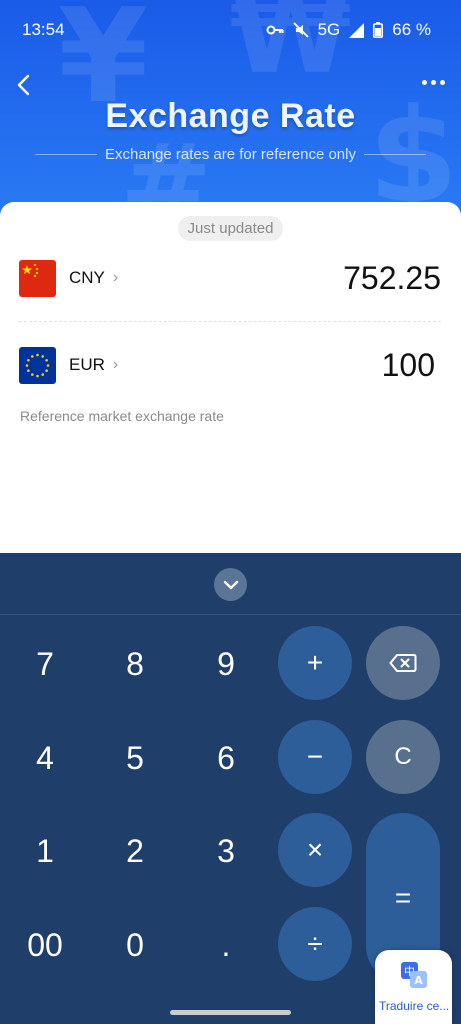 Image resolution: width=461 pixels, height=1024 pixels. What do you see at coordinates (230, 322) in the screenshot?
I see `row-divider` at bounding box center [230, 322].